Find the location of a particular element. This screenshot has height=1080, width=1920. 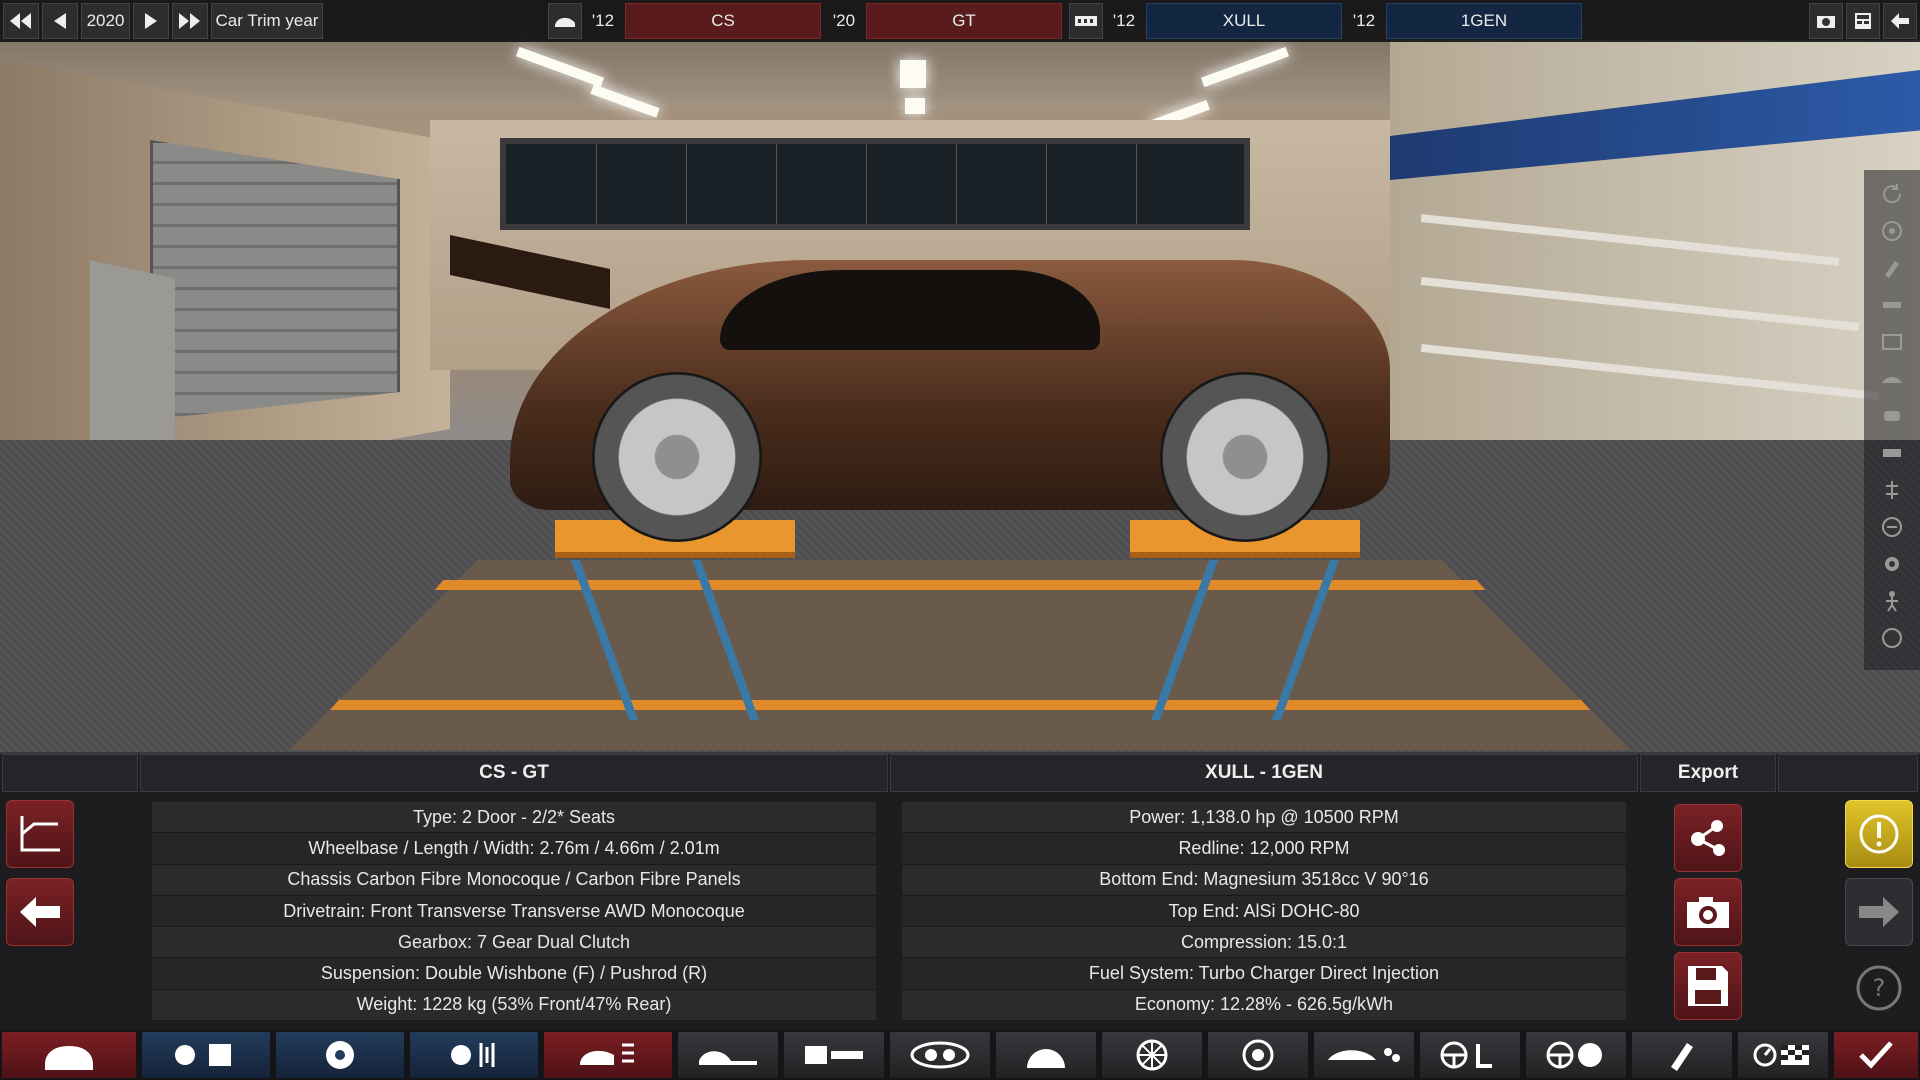

model-year: '12 is located at coordinates (603, 20).